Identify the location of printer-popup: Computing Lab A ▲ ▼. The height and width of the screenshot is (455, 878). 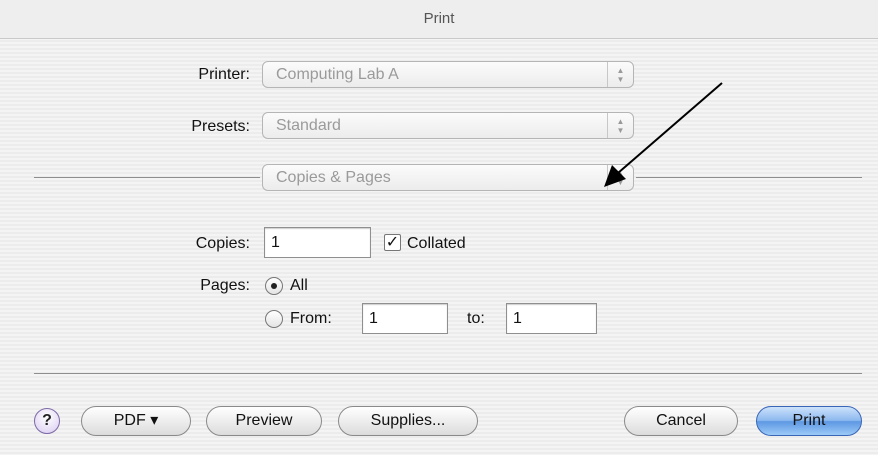
(448, 74).